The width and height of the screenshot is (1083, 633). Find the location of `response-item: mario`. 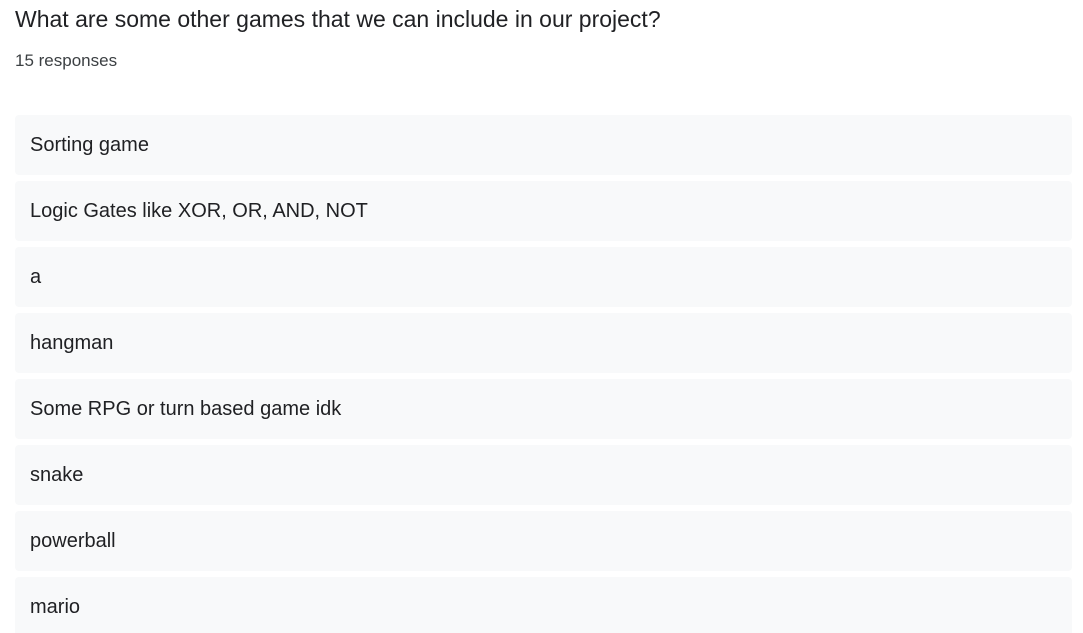

response-item: mario is located at coordinates (543, 605).